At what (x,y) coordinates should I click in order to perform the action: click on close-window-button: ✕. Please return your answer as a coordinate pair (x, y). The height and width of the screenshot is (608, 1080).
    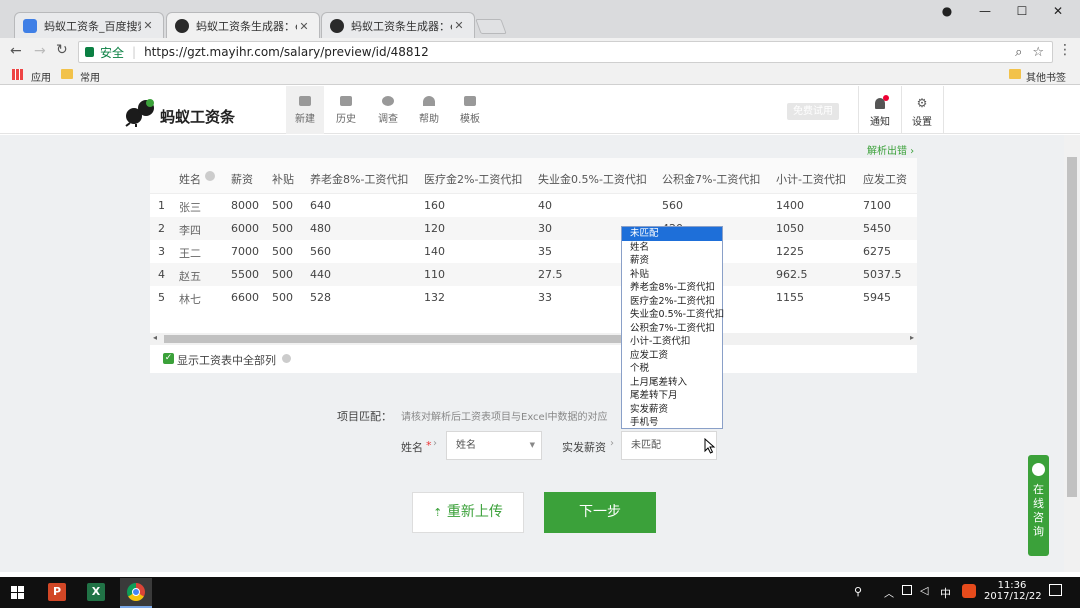
    Looking at the image, I should click on (1058, 12).